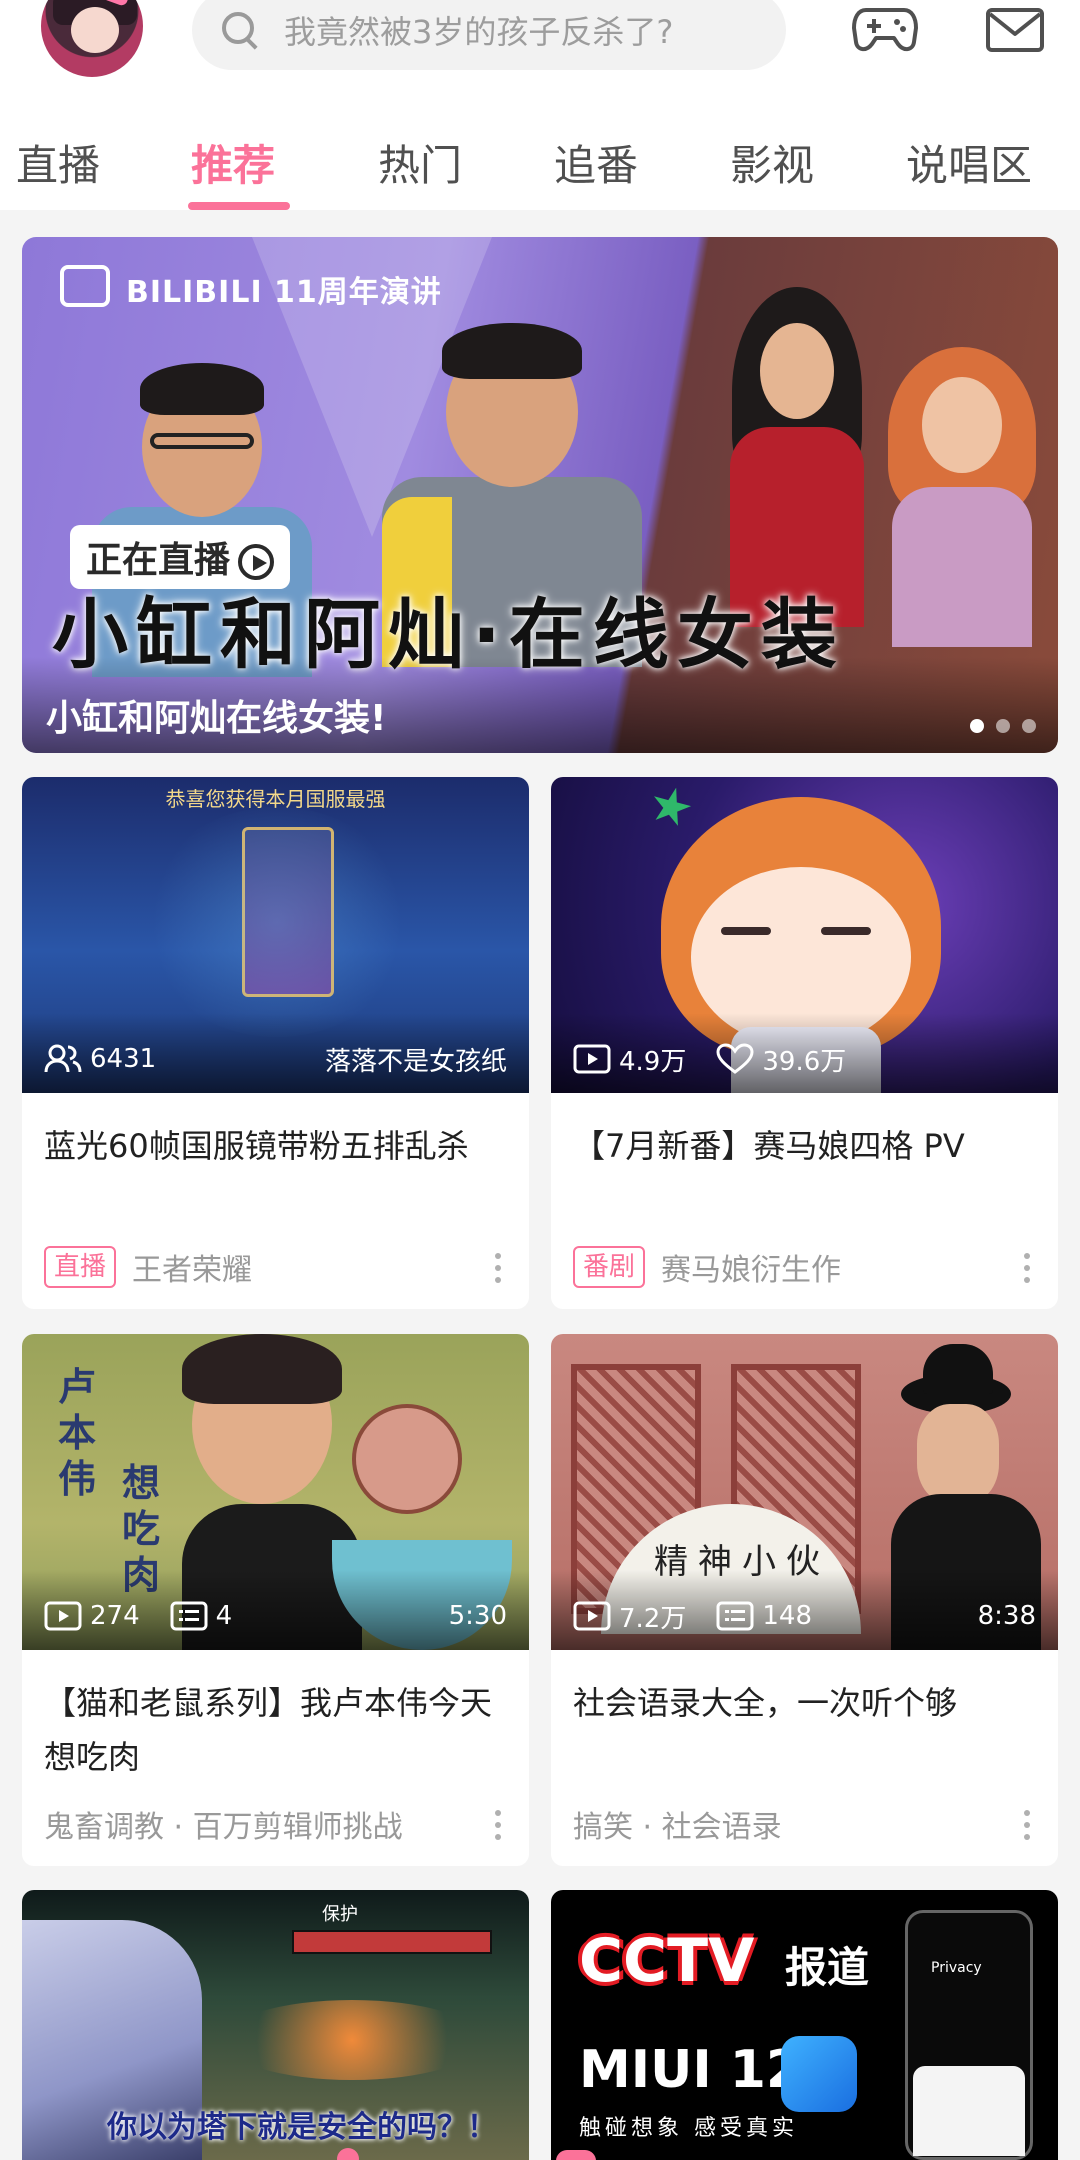  Describe the element at coordinates (262, 1369) in the screenshot. I see `cartoon-hair-art` at that location.